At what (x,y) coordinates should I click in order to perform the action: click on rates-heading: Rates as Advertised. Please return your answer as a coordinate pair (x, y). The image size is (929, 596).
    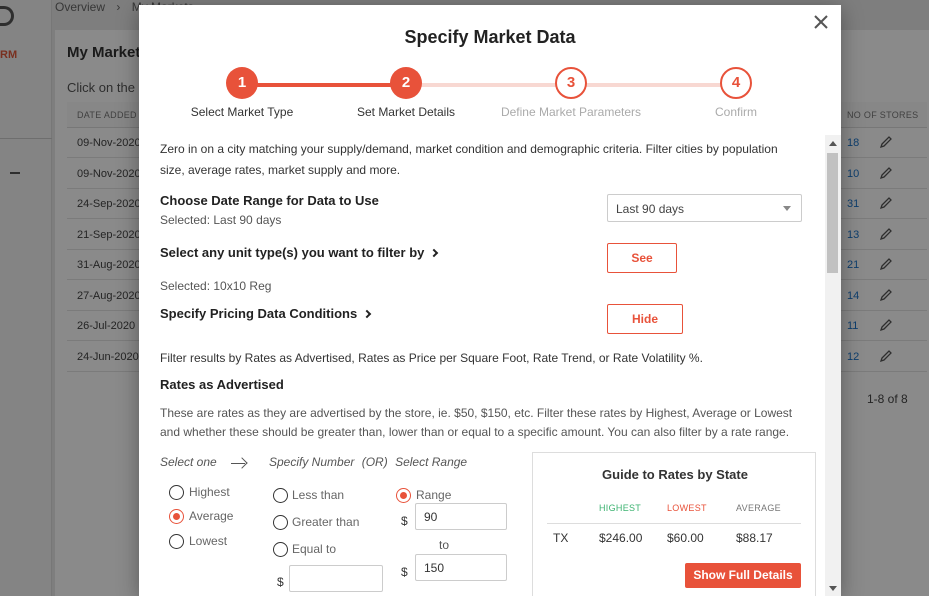
    Looking at the image, I should click on (222, 384).